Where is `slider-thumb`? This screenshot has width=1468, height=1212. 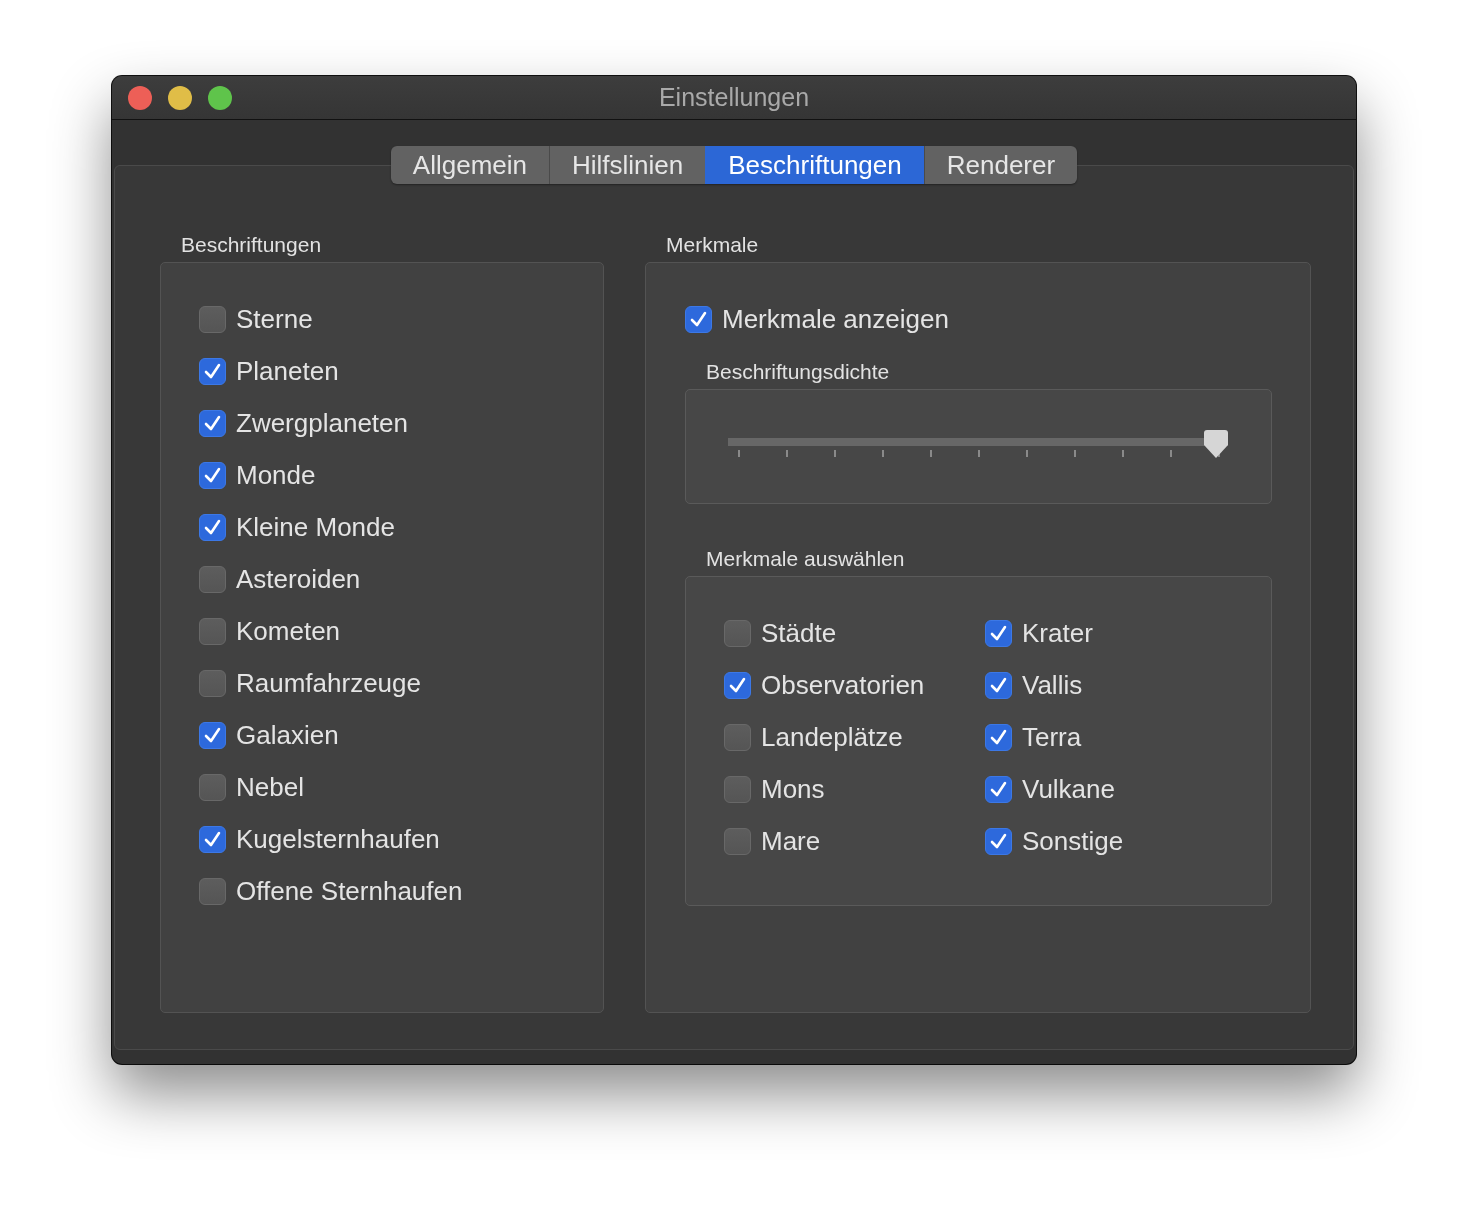 slider-thumb is located at coordinates (1216, 444).